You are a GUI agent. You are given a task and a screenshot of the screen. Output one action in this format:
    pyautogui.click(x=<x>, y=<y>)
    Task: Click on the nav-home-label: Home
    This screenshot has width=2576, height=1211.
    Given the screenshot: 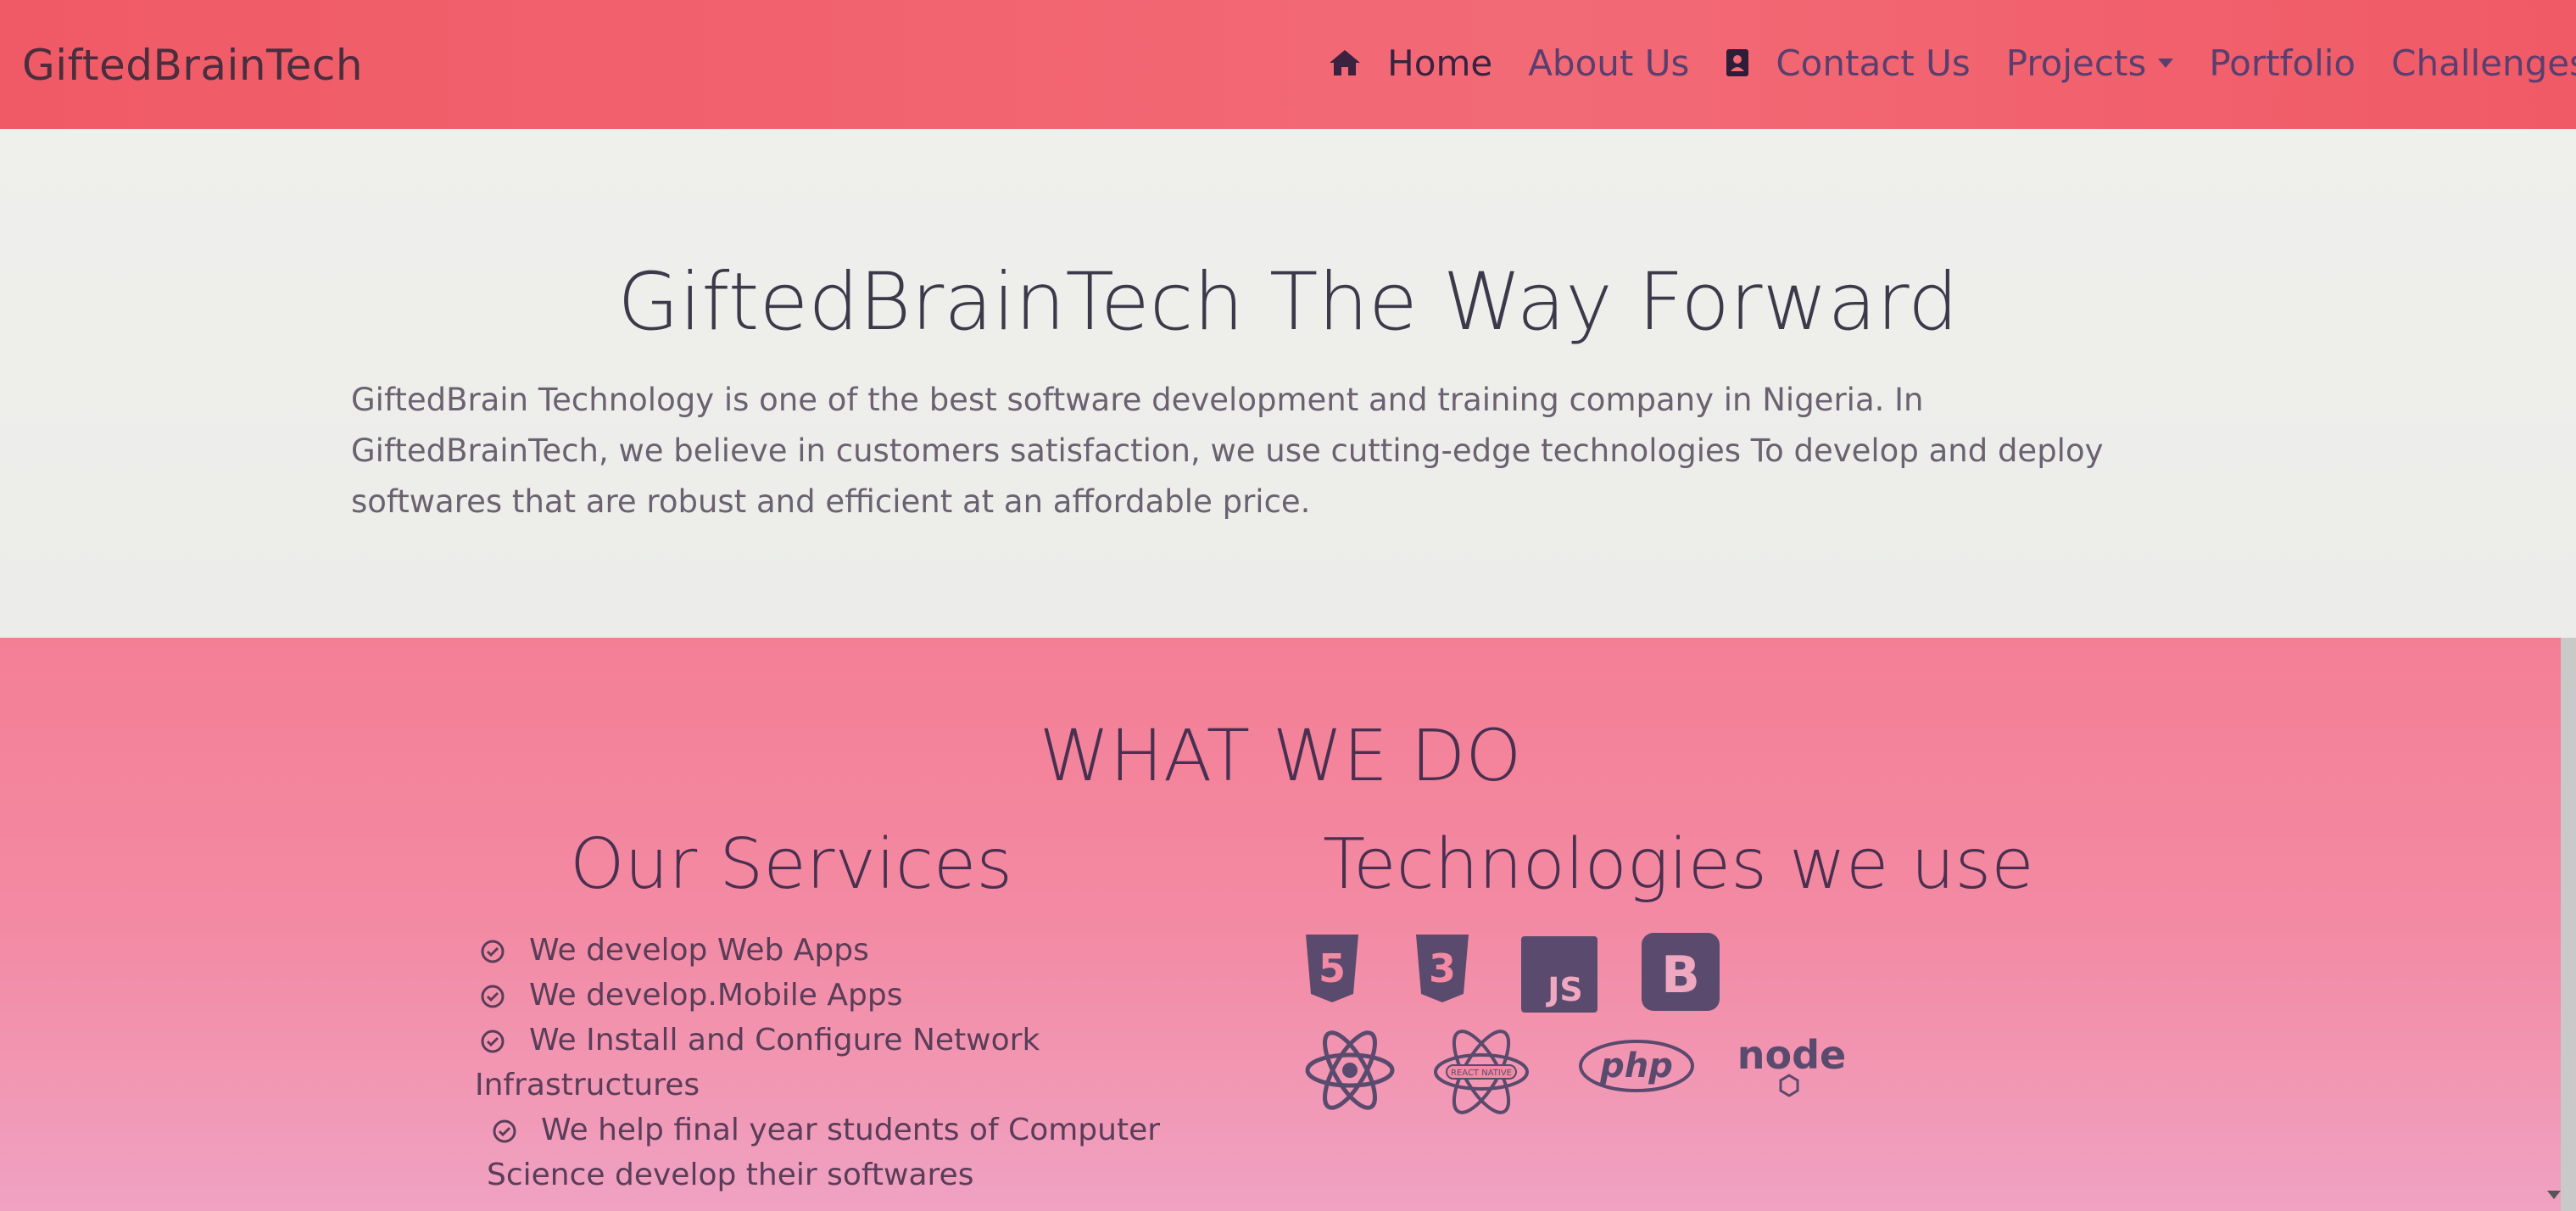 What is the action you would take?
    pyautogui.click(x=1440, y=63)
    